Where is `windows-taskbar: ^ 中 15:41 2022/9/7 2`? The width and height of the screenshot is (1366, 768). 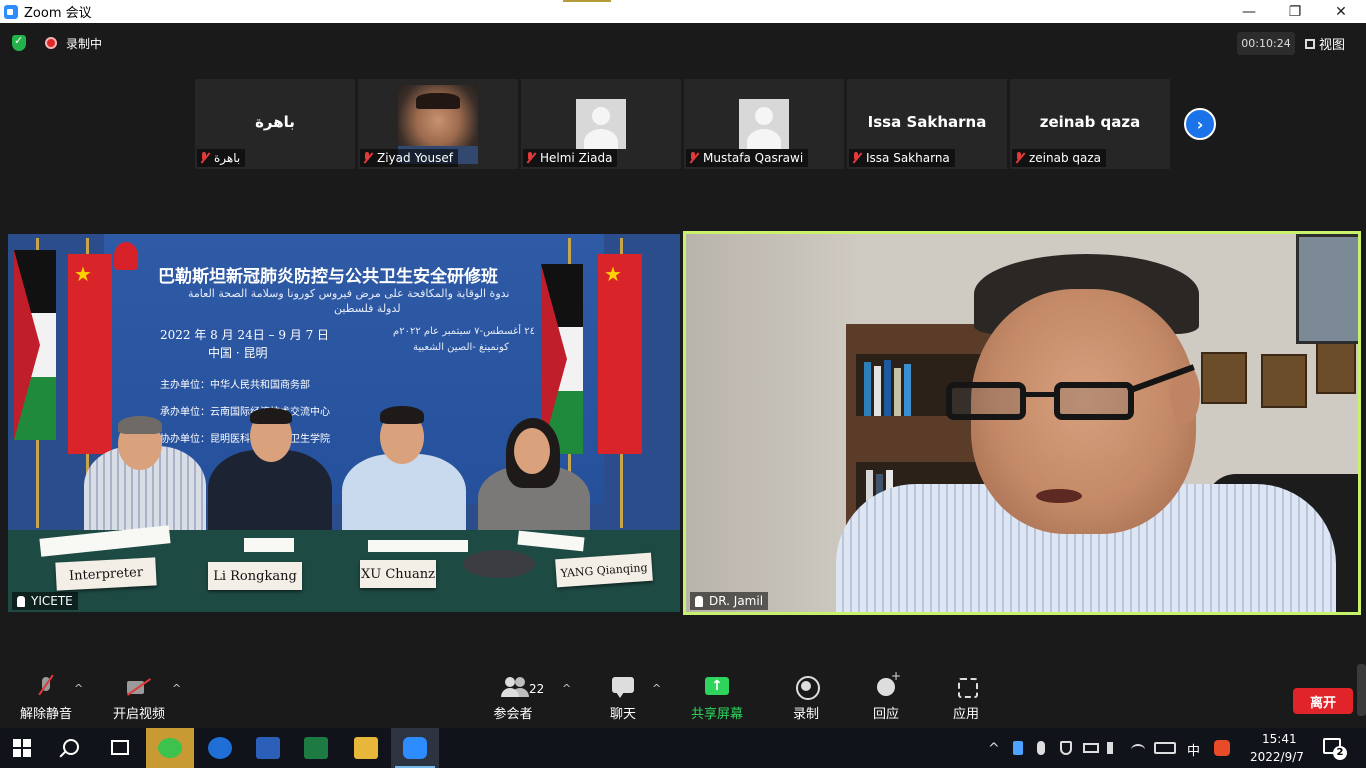 windows-taskbar: ^ 中 15:41 2022/9/7 2 is located at coordinates (683, 748).